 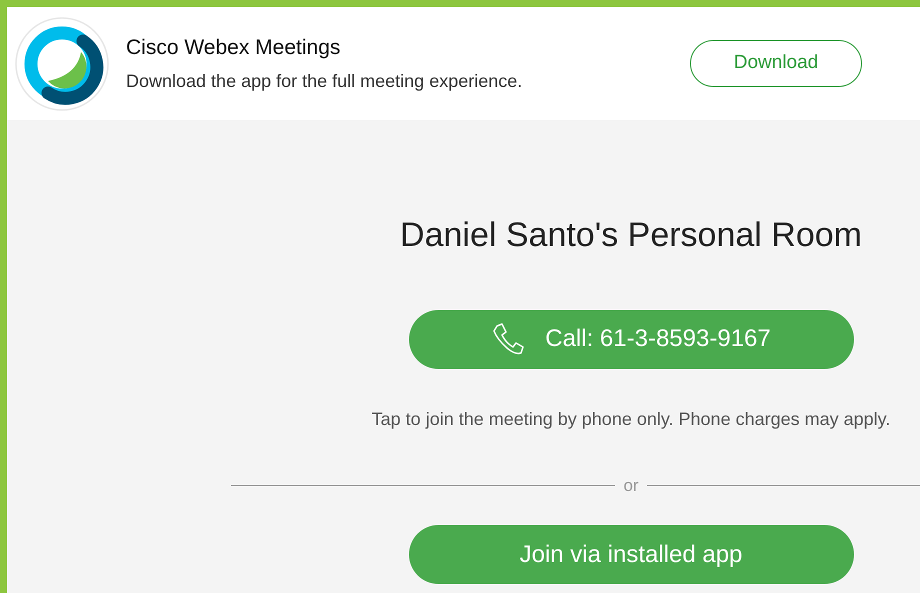 I want to click on tagline: Download the app for the full meeting experience., so click(x=324, y=81).